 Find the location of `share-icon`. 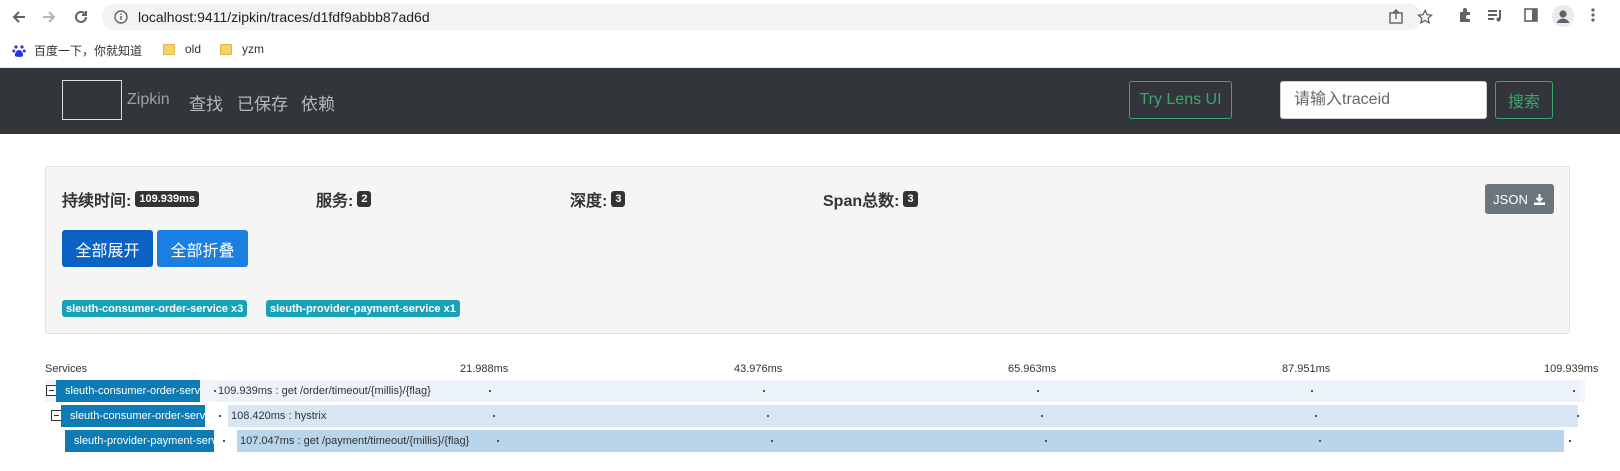

share-icon is located at coordinates (1396, 19).